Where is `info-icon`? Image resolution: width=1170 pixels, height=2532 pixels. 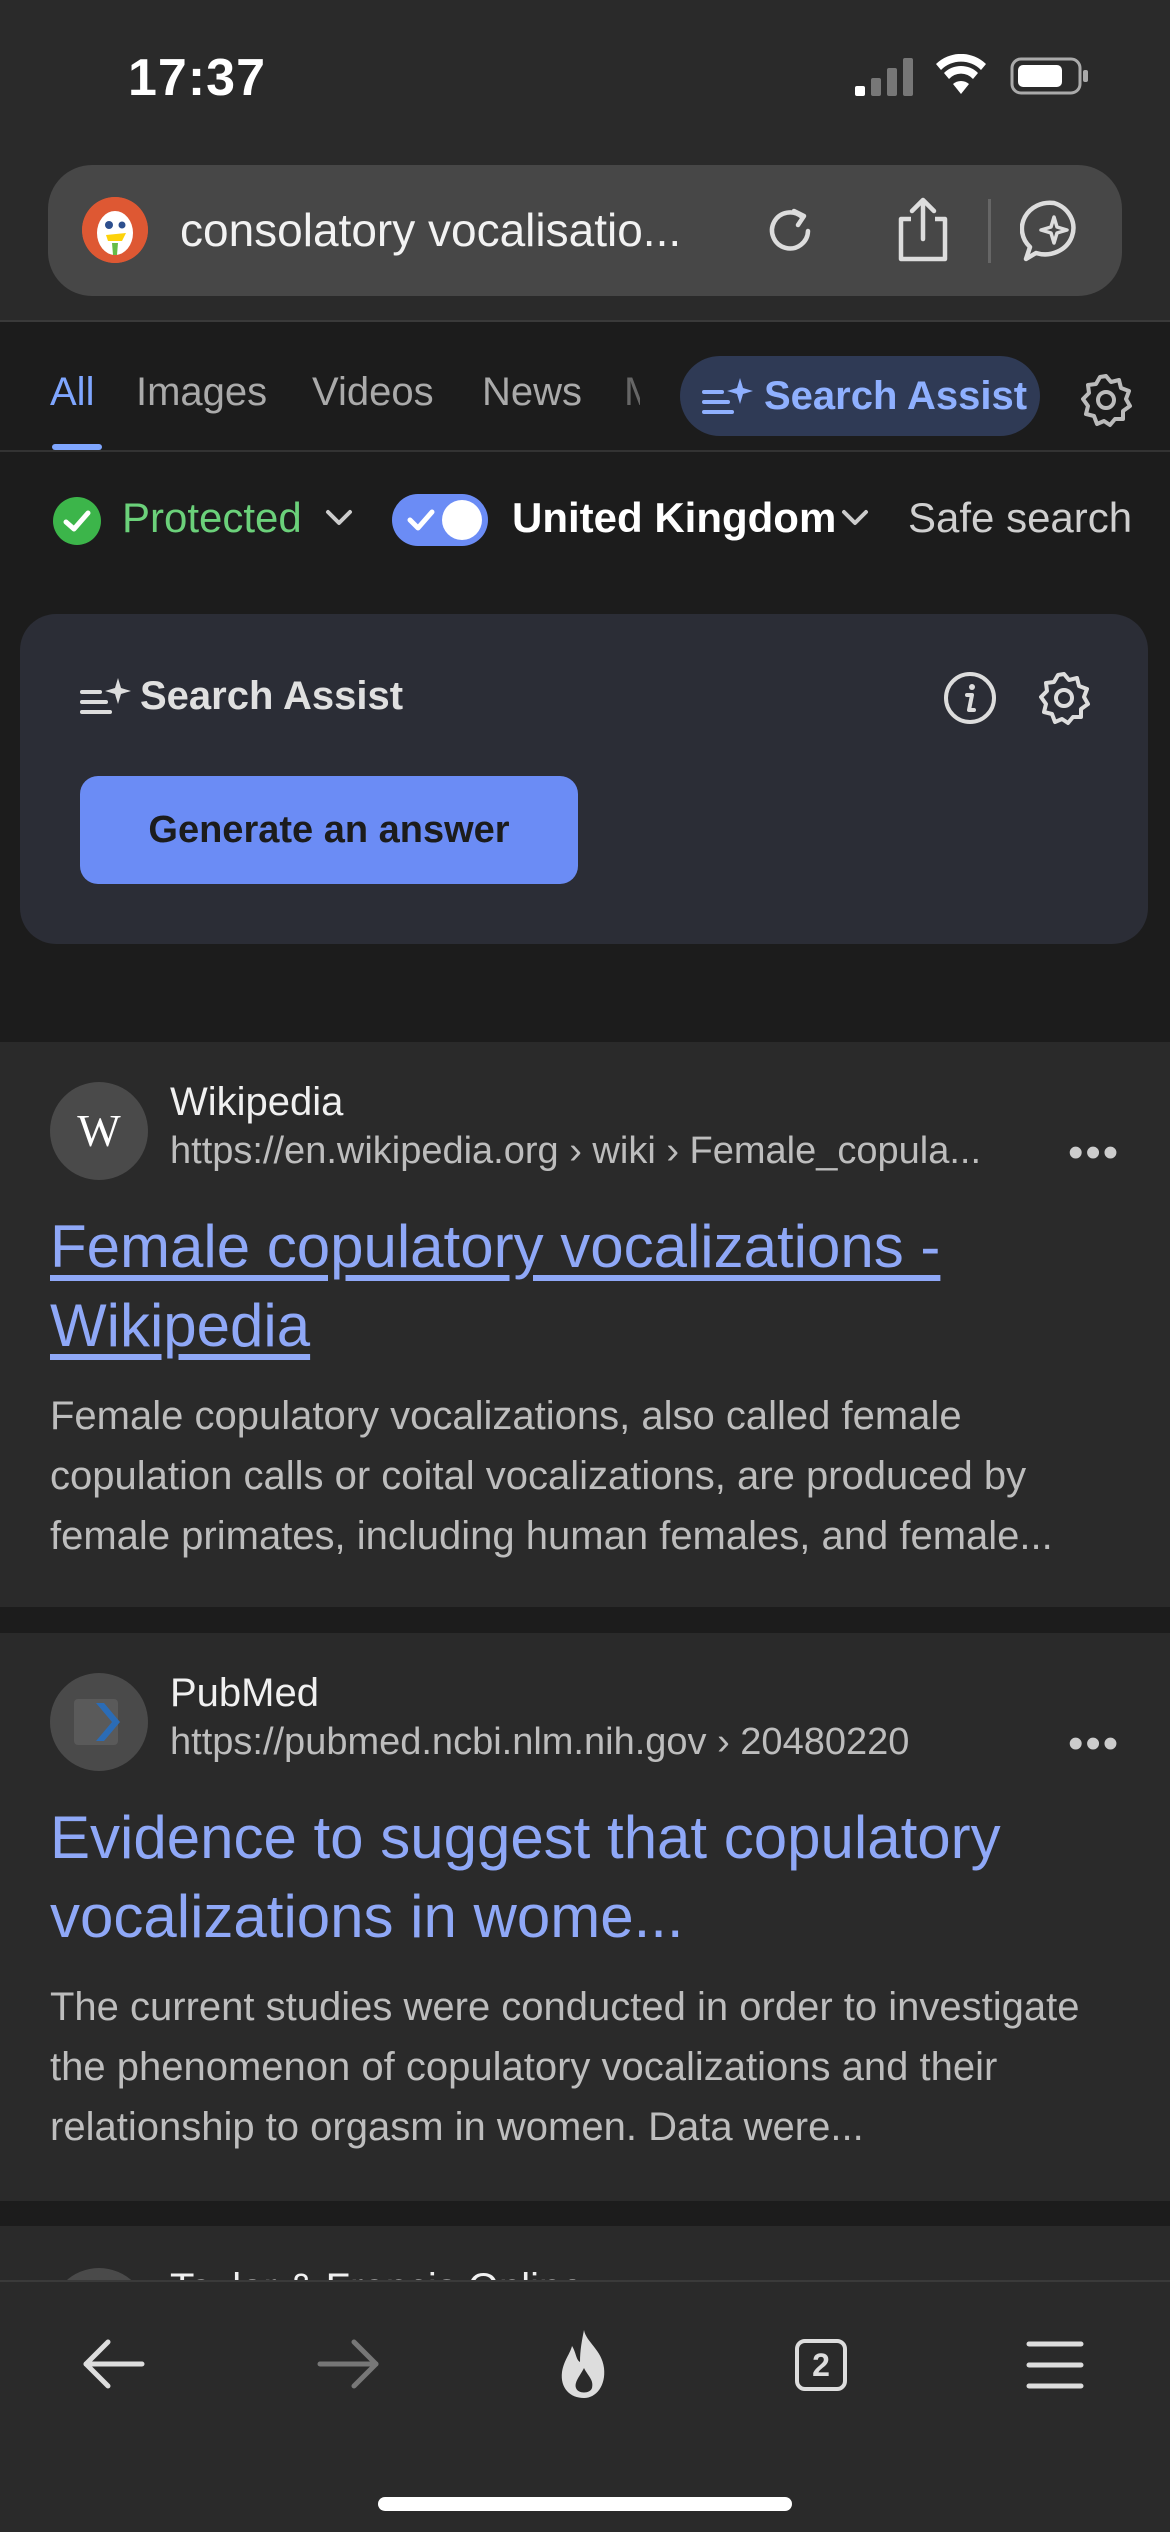 info-icon is located at coordinates (970, 698).